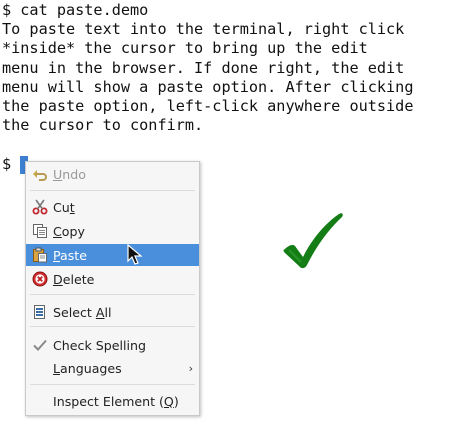  What do you see at coordinates (40, 345) in the screenshot?
I see `checkmark-icon` at bounding box center [40, 345].